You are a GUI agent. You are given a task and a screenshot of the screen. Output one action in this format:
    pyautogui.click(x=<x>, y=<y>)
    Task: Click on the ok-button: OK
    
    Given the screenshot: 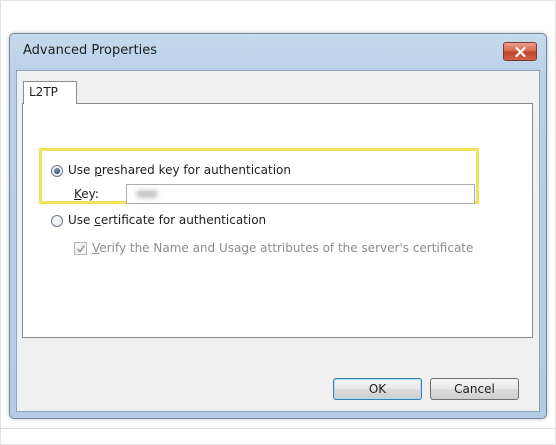 What is the action you would take?
    pyautogui.click(x=377, y=389)
    